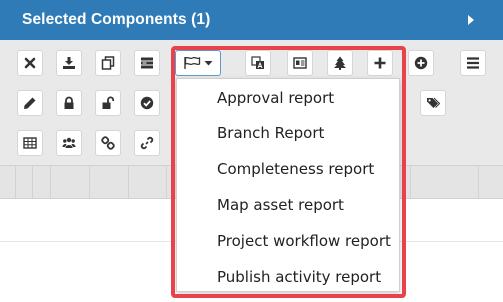  What do you see at coordinates (116, 19) in the screenshot?
I see `panel-title: Selected Components (1)` at bounding box center [116, 19].